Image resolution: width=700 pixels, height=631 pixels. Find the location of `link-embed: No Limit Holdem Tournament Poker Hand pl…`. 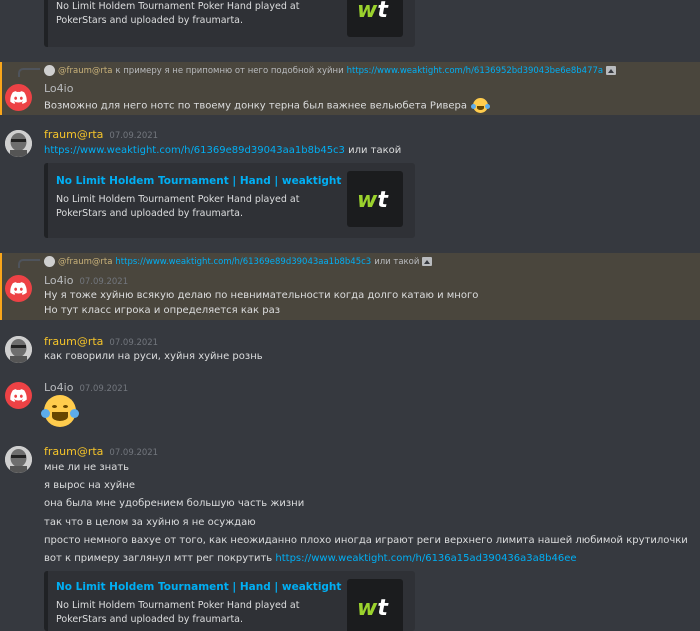

link-embed: No Limit Holdem Tournament Poker Hand pl… is located at coordinates (229, 23).